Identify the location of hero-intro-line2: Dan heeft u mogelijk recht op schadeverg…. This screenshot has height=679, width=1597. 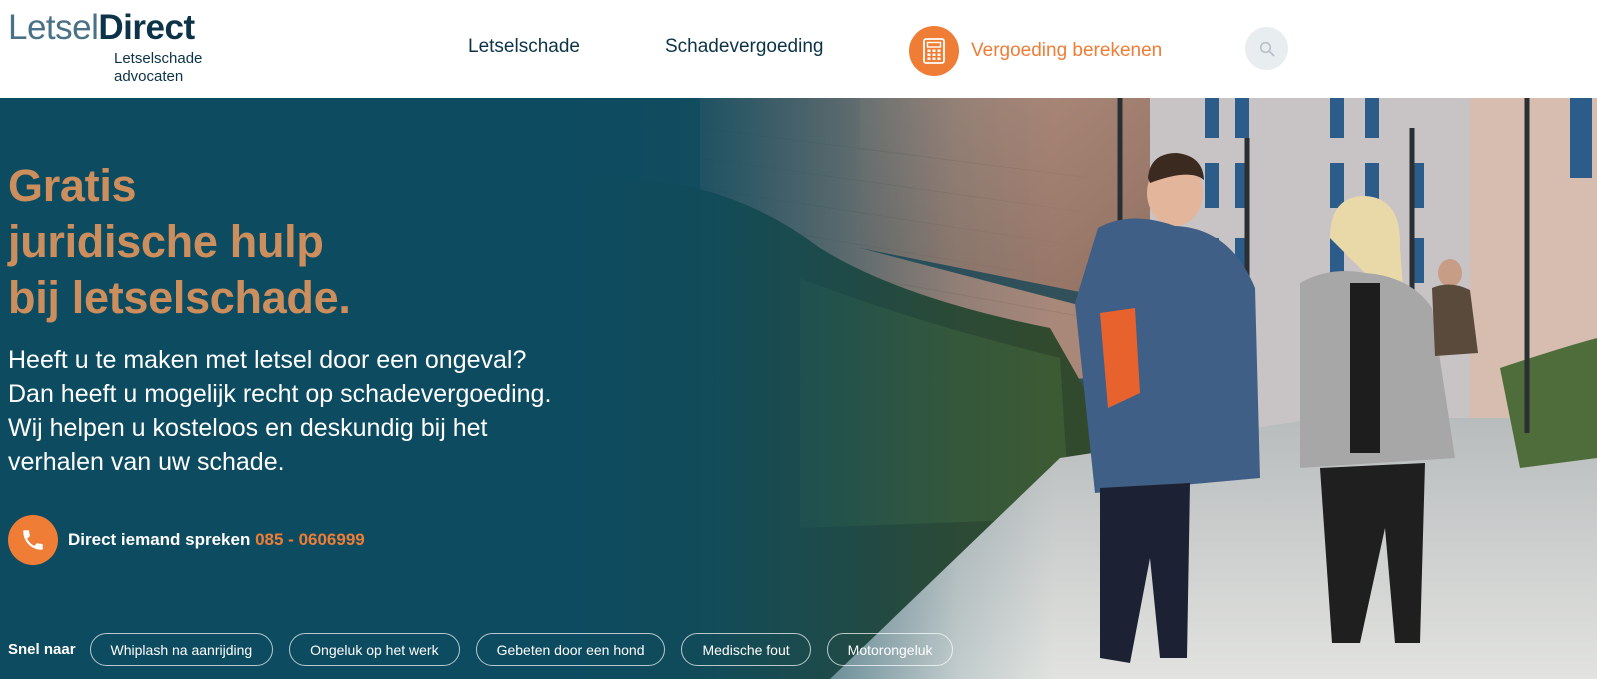
(280, 394).